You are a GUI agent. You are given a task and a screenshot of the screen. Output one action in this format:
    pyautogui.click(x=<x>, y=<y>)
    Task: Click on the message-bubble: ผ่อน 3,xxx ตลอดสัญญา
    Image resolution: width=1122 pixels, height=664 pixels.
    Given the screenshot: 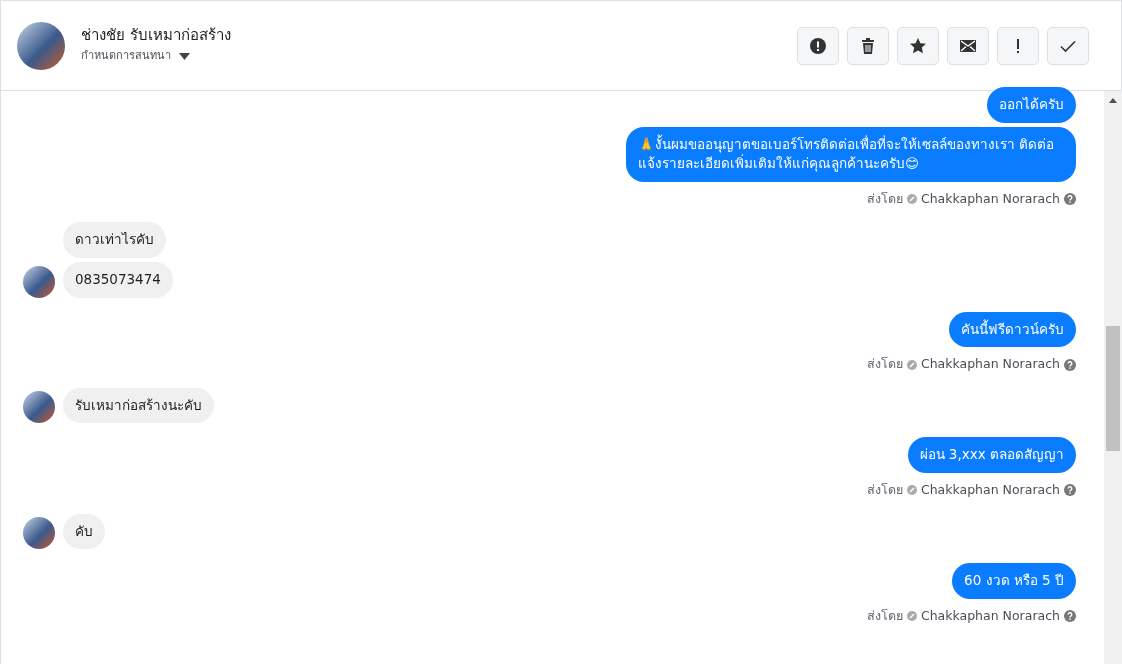 What is the action you would take?
    pyautogui.click(x=991, y=455)
    